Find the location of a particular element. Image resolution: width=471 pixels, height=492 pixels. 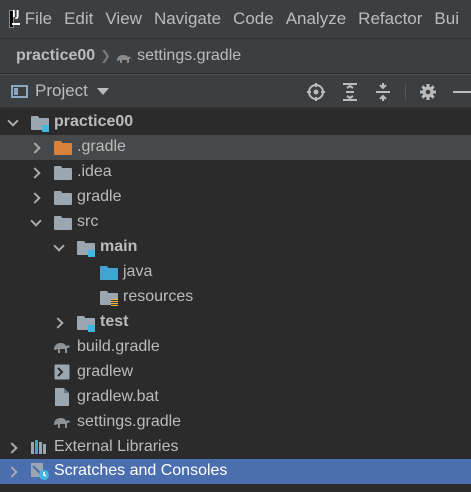

tree-label: test is located at coordinates (114, 321).